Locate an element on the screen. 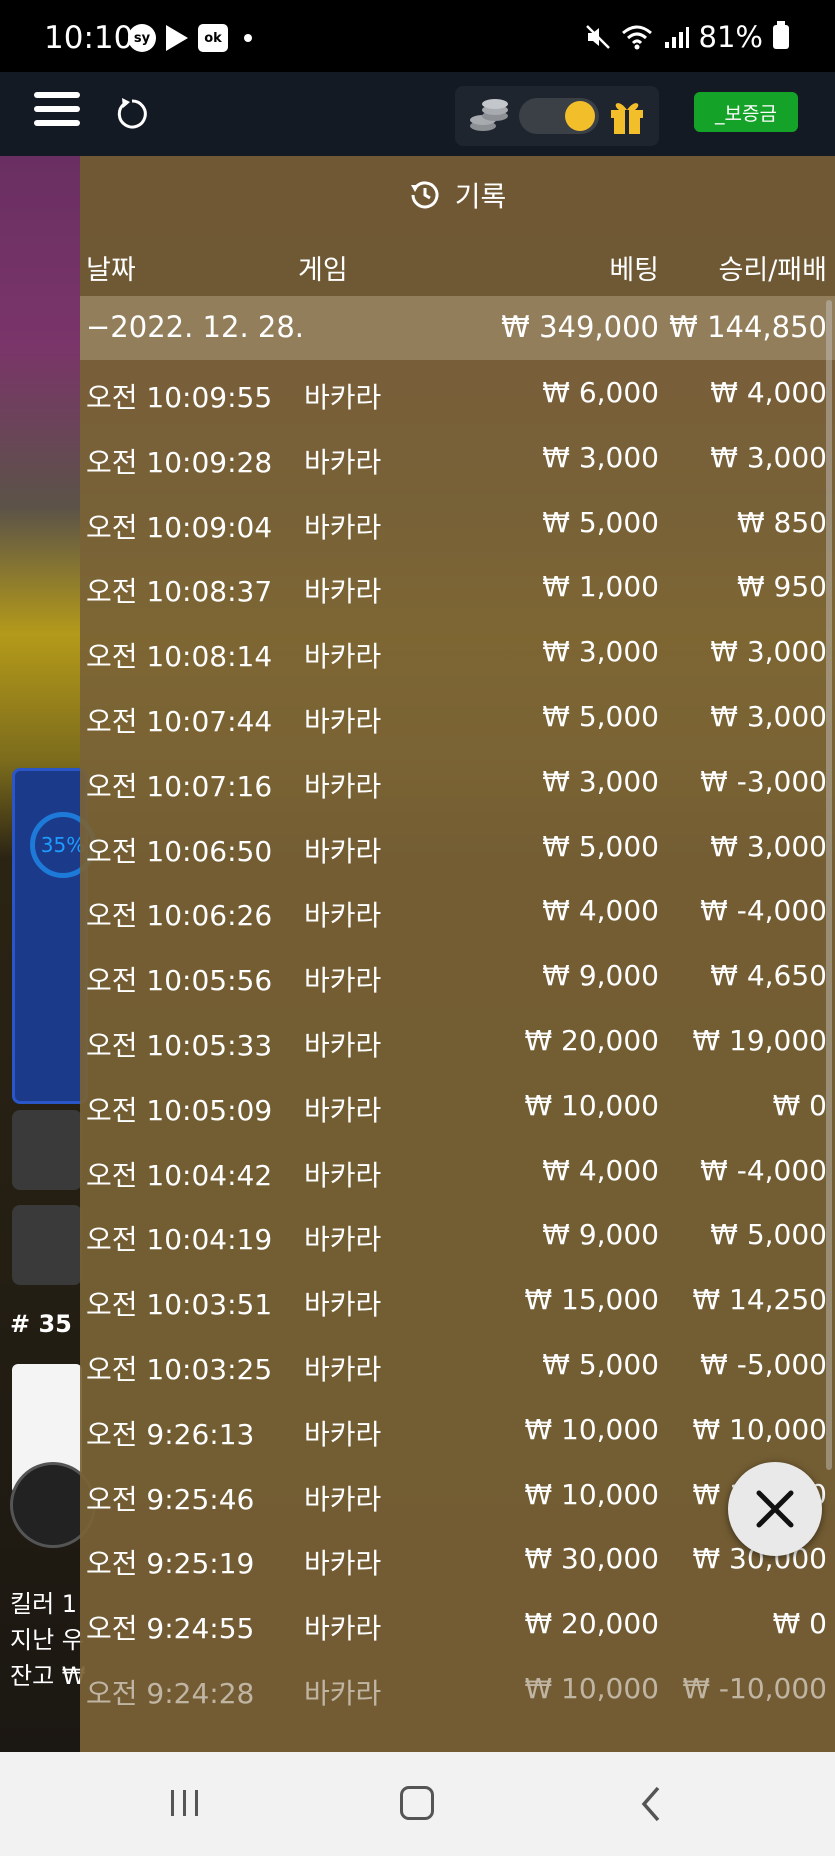 This screenshot has height=1856, width=835. status-time: 10:10 is located at coordinates (89, 38).